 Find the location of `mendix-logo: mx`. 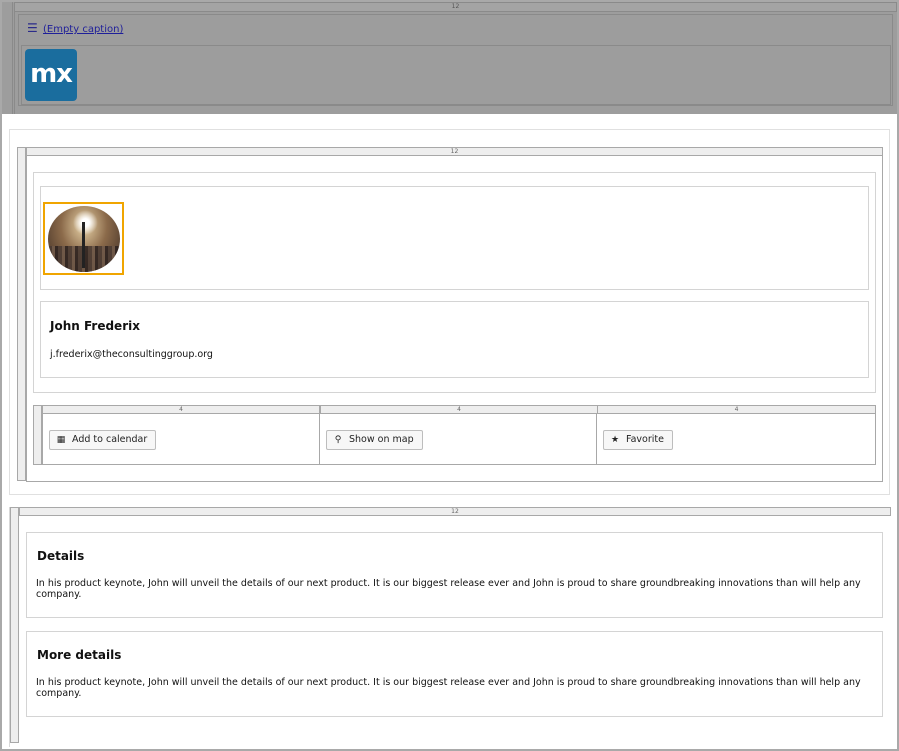

mendix-logo: mx is located at coordinates (51, 75).